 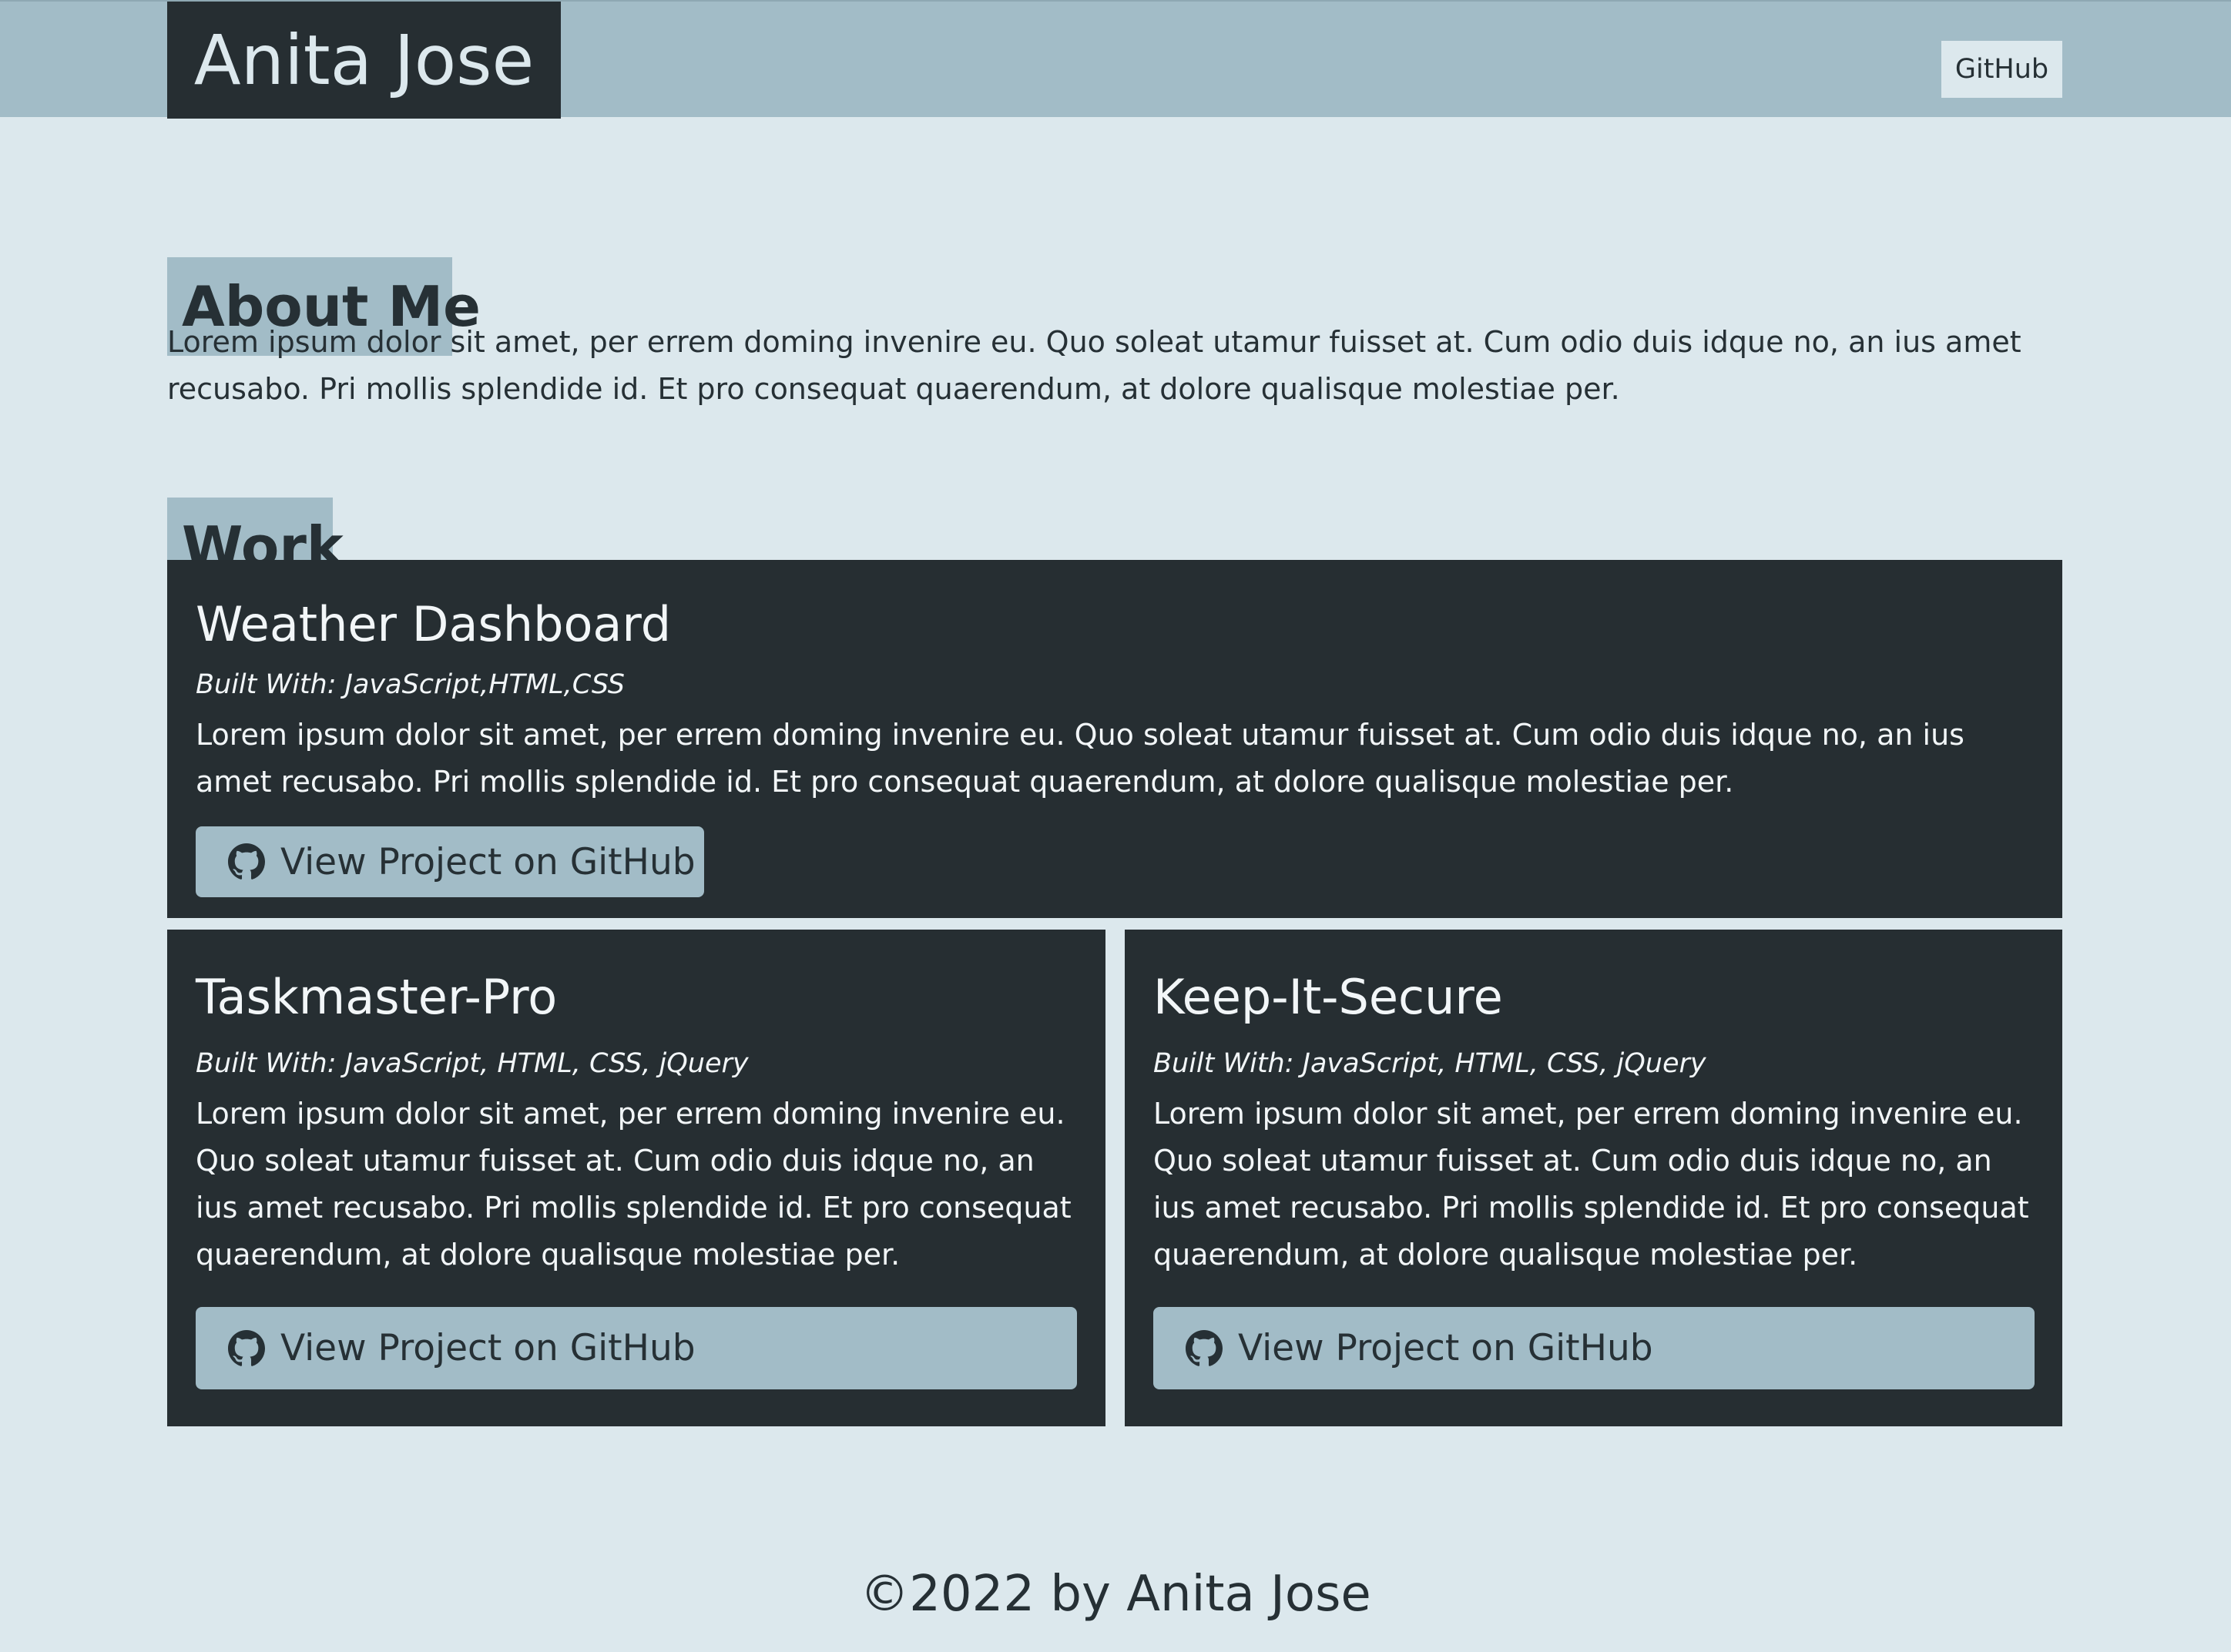 What do you see at coordinates (1115, 1594) in the screenshot?
I see `site-footer: ©2022 by Anita Jose` at bounding box center [1115, 1594].